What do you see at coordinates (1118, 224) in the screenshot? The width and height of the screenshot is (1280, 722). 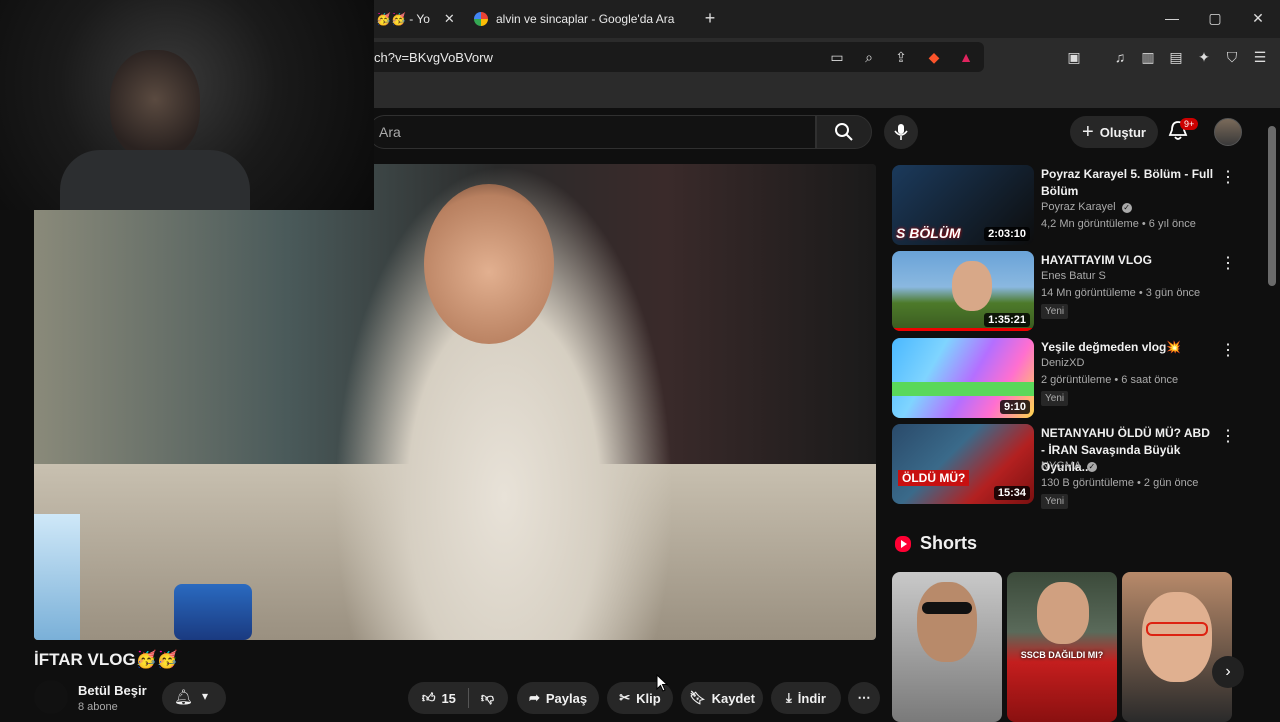 I see `recommendation-stats: 4,2 Mn görüntüleme • 6 yıl önce` at bounding box center [1118, 224].